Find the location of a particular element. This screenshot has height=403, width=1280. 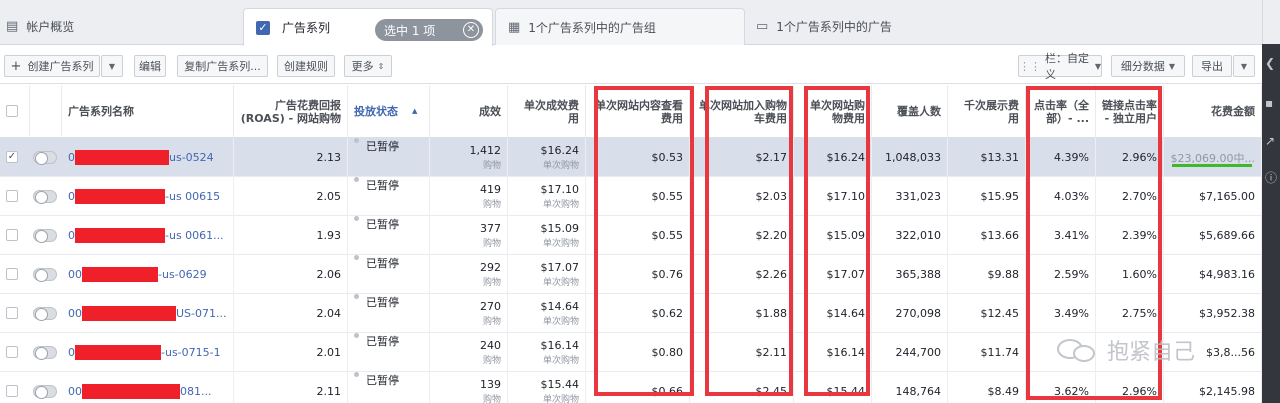

reach-cell: 1,048,033 is located at coordinates (910, 157).